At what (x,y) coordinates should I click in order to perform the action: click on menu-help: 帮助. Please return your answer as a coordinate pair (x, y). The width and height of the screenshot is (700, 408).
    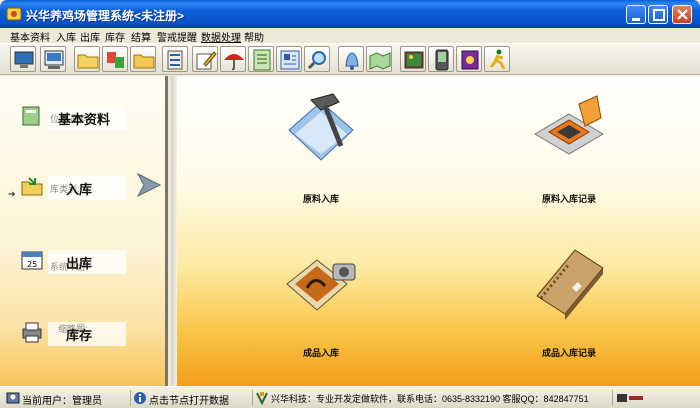
    Looking at the image, I should click on (254, 36).